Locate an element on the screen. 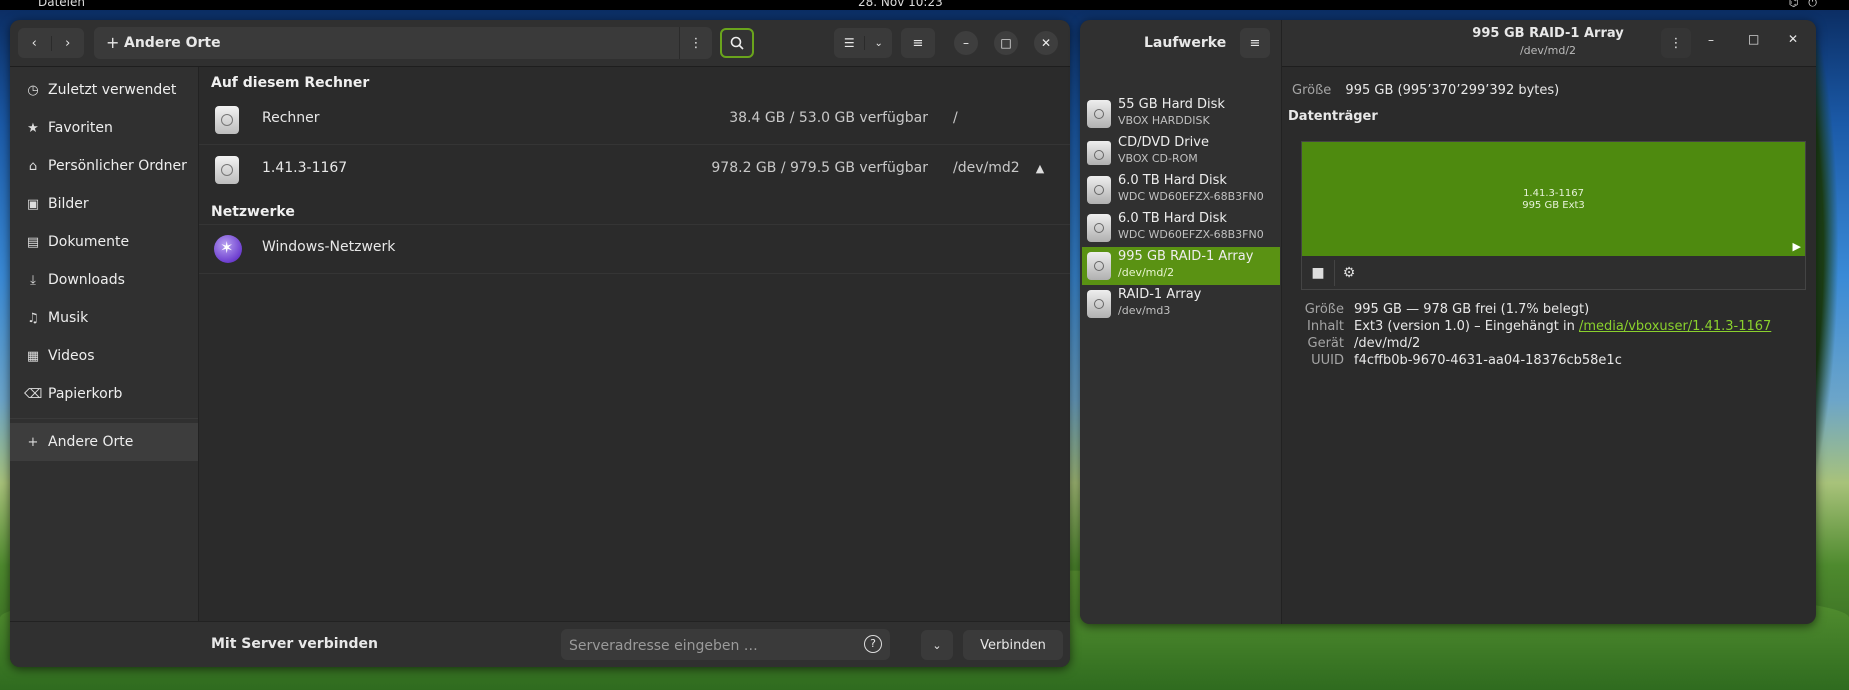 The image size is (1849, 690). partition-label: 1.41.3-1167 is located at coordinates (1553, 193).